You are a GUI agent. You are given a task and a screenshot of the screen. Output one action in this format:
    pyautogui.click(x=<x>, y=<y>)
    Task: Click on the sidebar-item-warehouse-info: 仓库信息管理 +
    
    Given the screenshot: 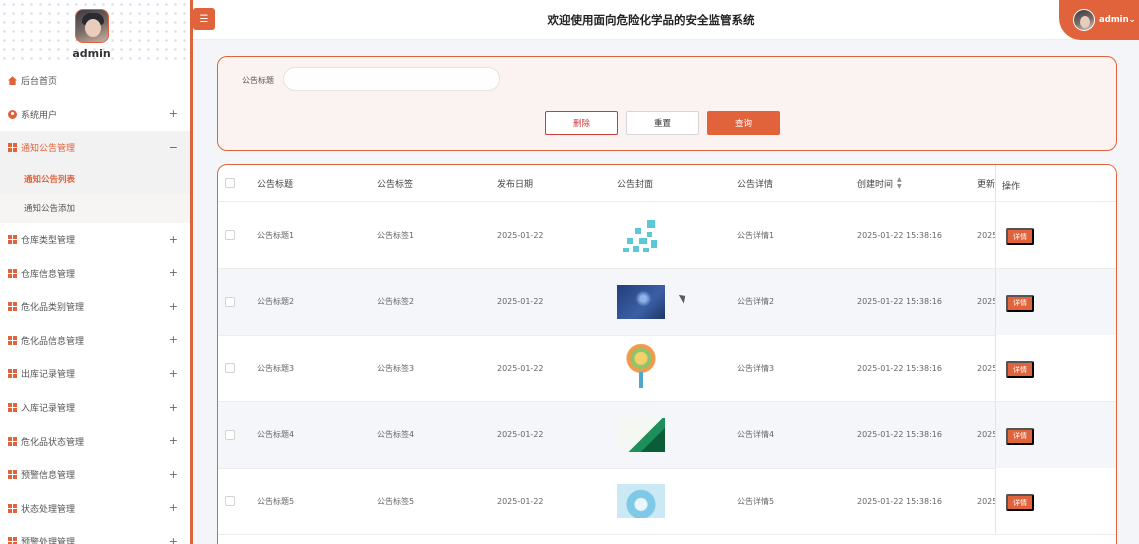 What is the action you would take?
    pyautogui.click(x=95, y=273)
    